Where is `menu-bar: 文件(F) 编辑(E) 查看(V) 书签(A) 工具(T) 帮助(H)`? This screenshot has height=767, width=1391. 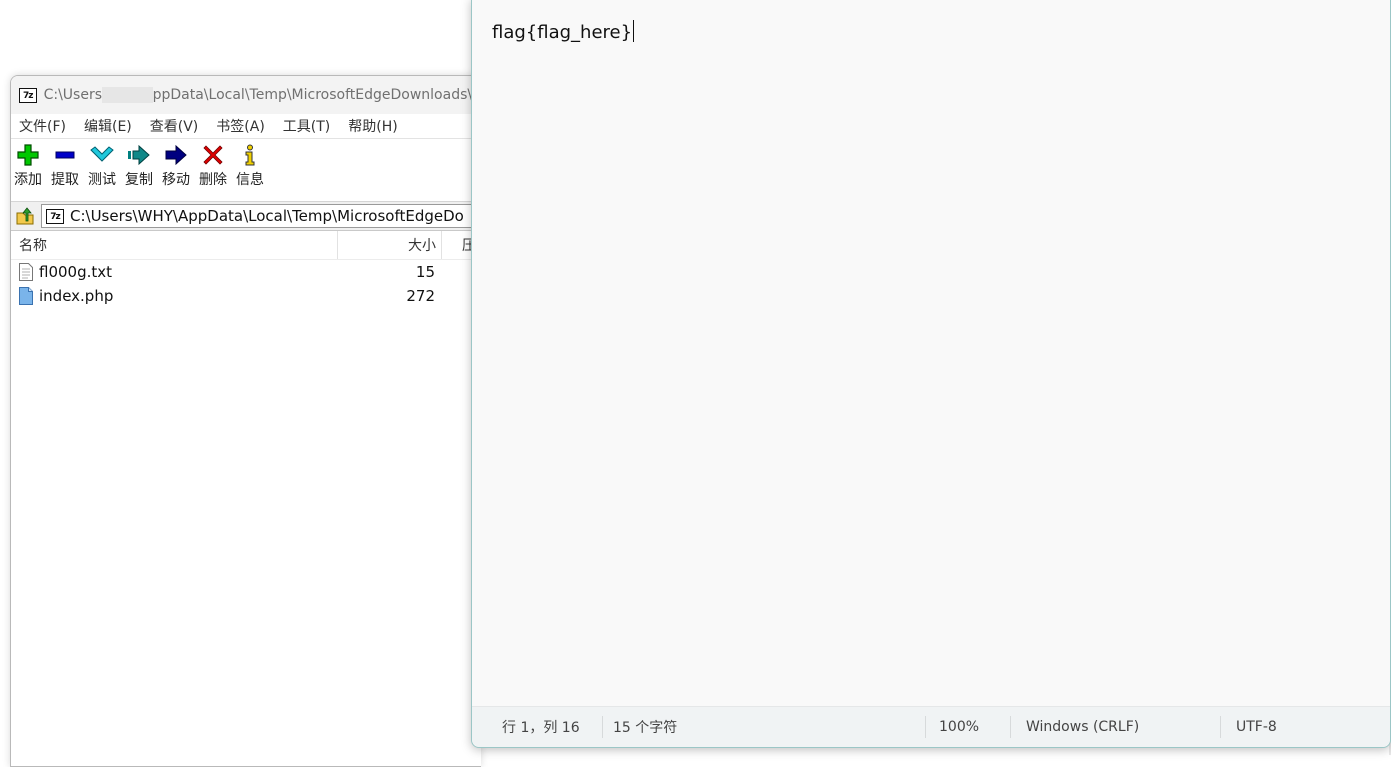 menu-bar: 文件(F) 编辑(E) 查看(V) 书签(A) 工具(T) 帮助(H) is located at coordinates (246, 126).